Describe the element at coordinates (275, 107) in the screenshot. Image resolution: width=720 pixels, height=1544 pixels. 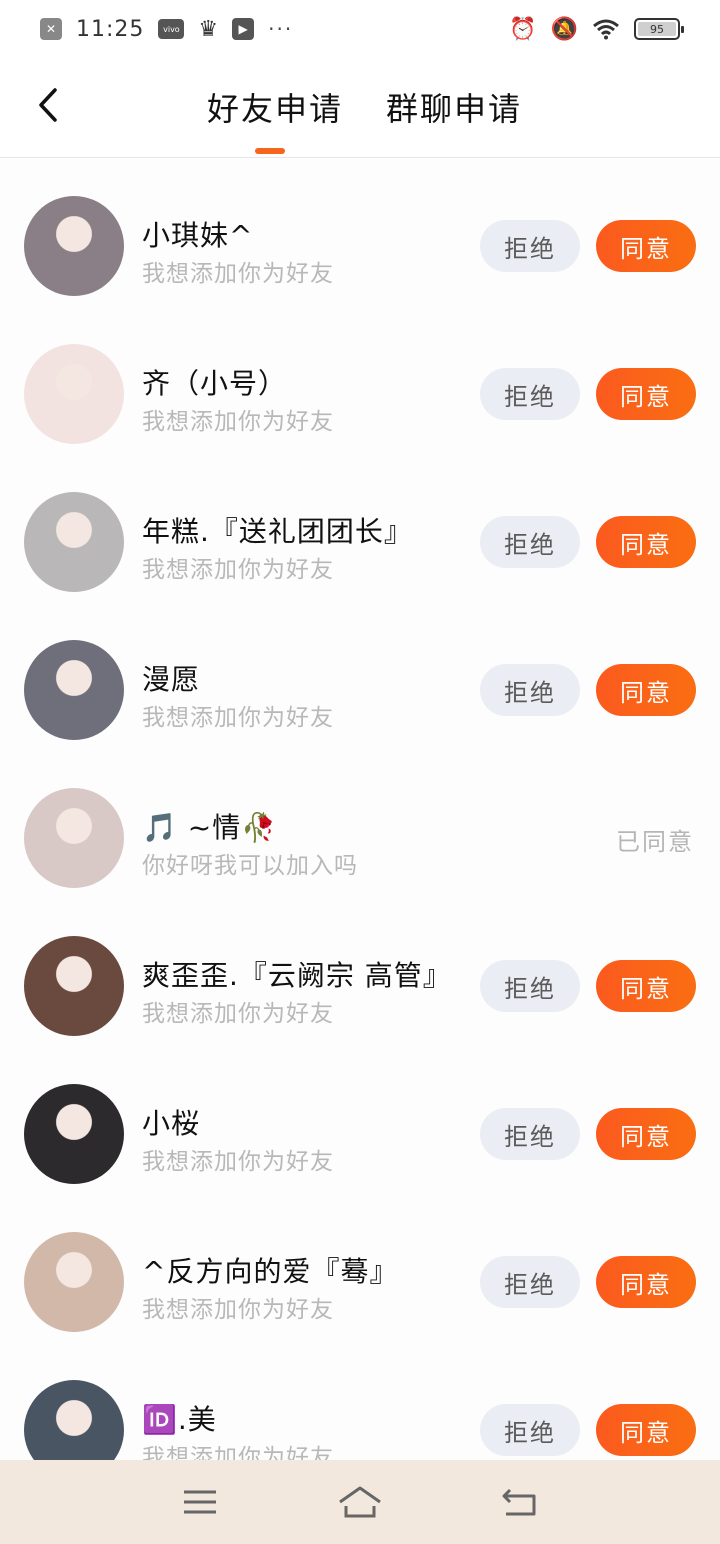
I see `tab-friend-requests: 好友申请` at that location.